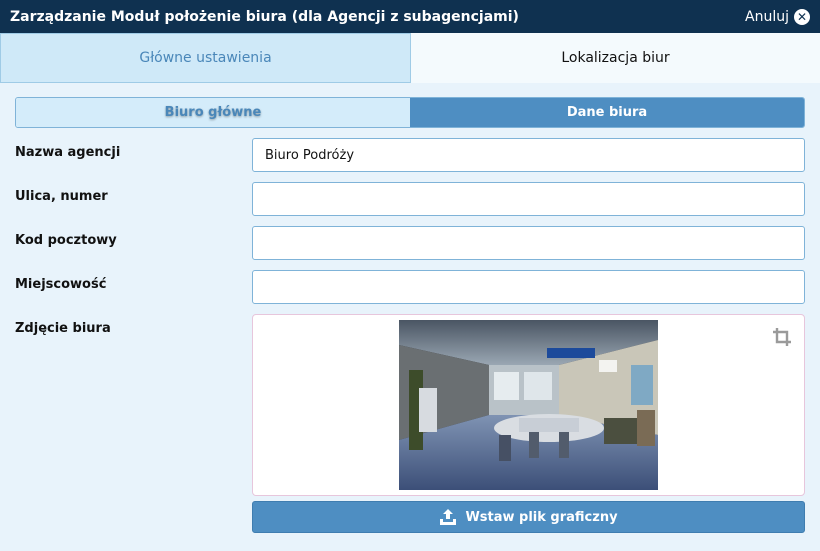 This screenshot has width=820, height=551. I want to click on street-label: Ulica, numer, so click(61, 196).